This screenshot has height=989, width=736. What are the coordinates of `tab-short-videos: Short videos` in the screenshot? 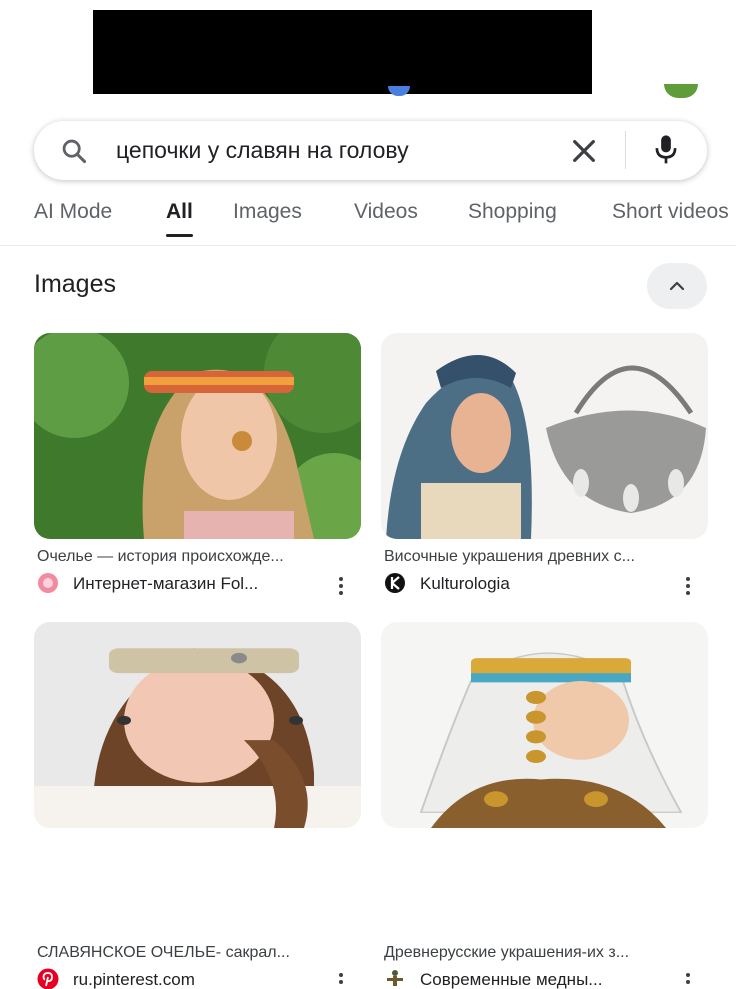 It's located at (670, 212).